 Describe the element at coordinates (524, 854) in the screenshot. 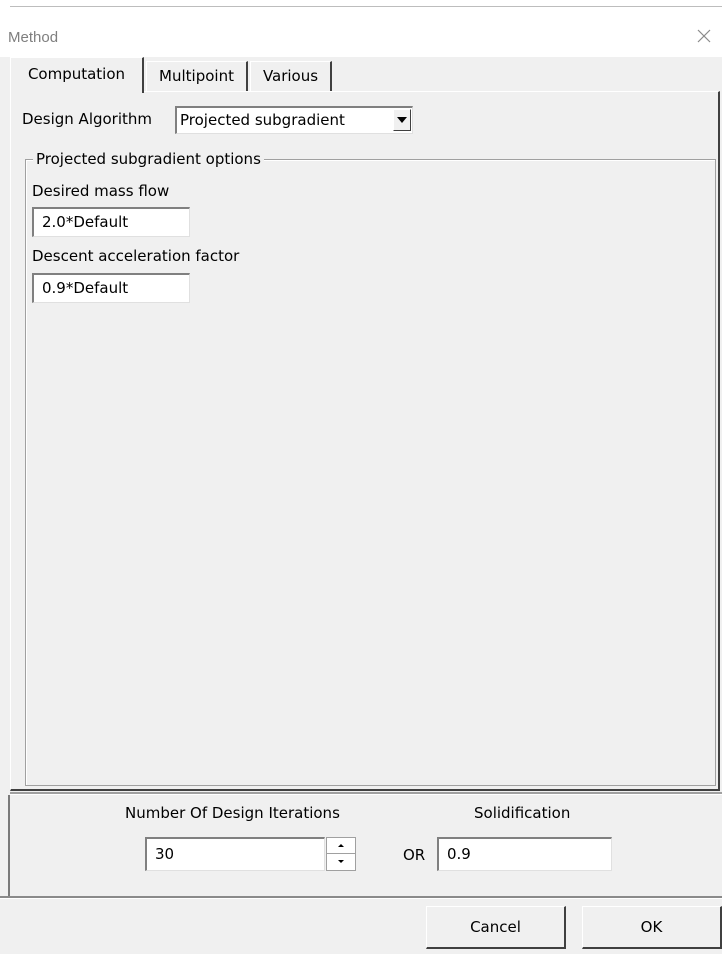

I see `solidification-field: 0.9` at that location.